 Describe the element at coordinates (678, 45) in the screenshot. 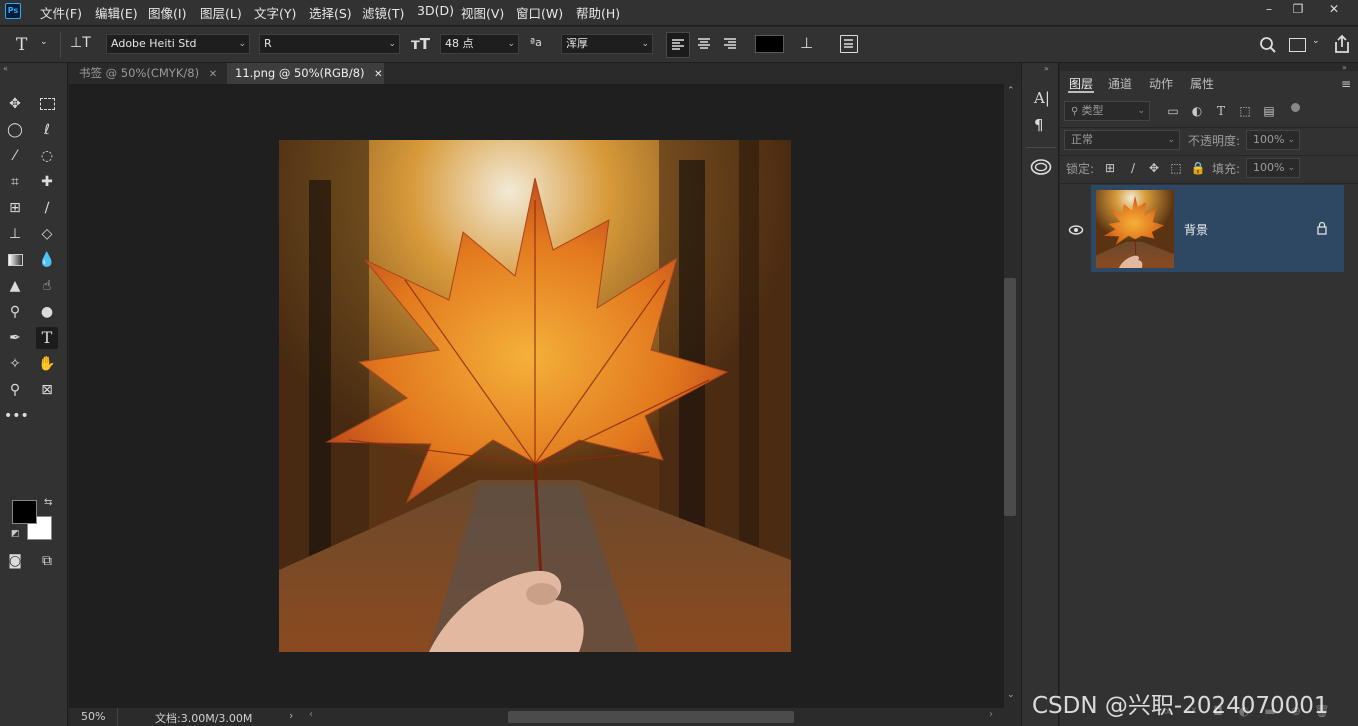

I see `align-left-button` at that location.